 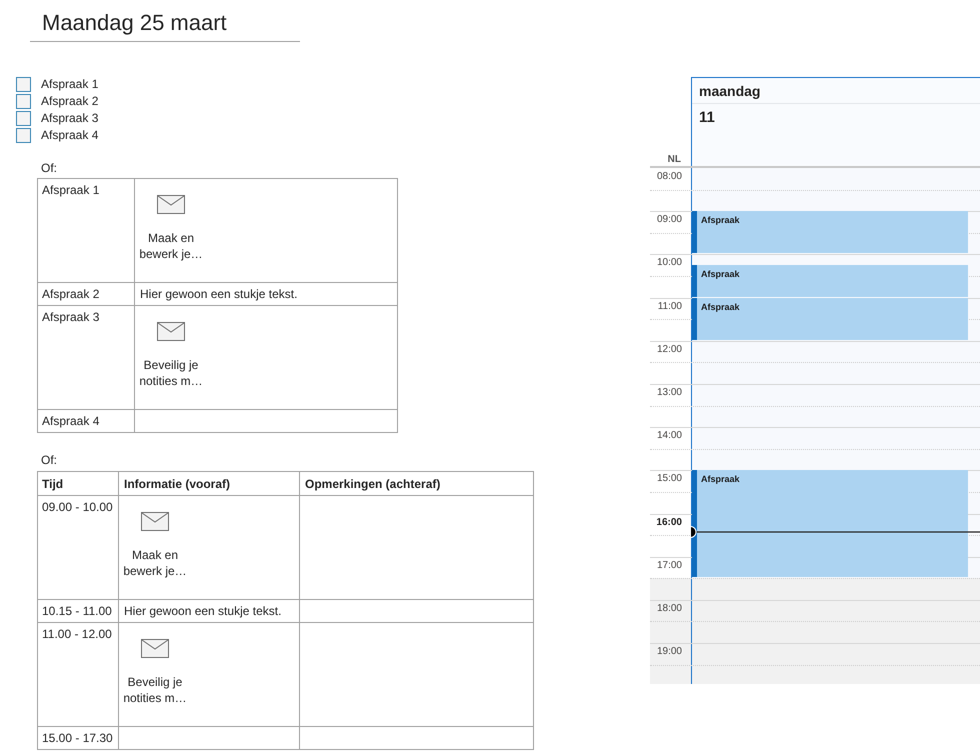 What do you see at coordinates (669, 263) in the screenshot?
I see `hour-label: 10:00` at bounding box center [669, 263].